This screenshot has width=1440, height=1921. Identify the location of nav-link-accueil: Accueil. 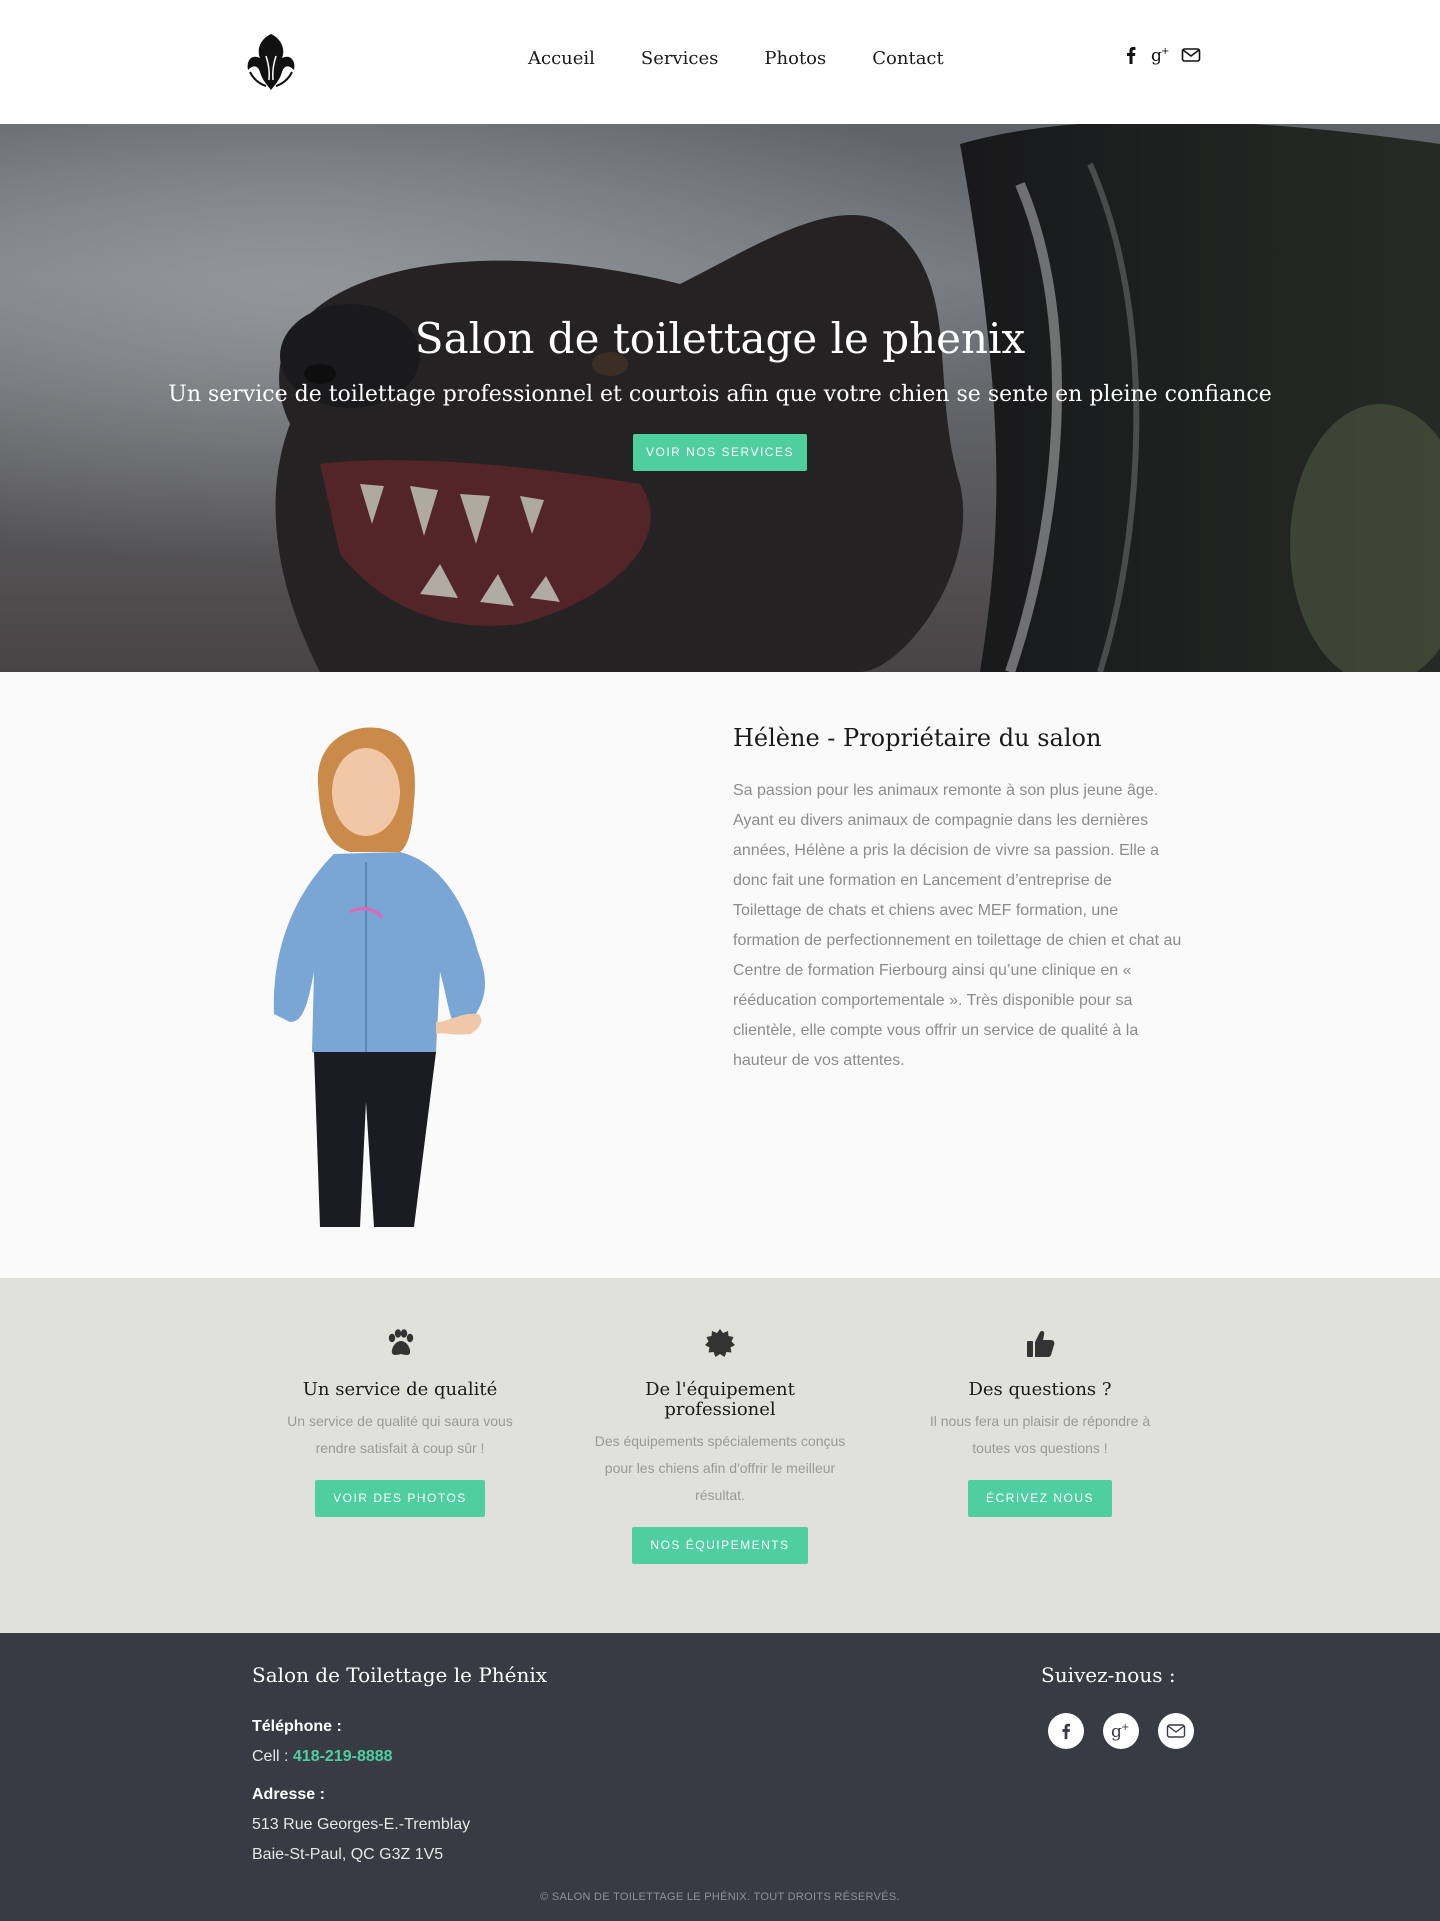
(561, 58).